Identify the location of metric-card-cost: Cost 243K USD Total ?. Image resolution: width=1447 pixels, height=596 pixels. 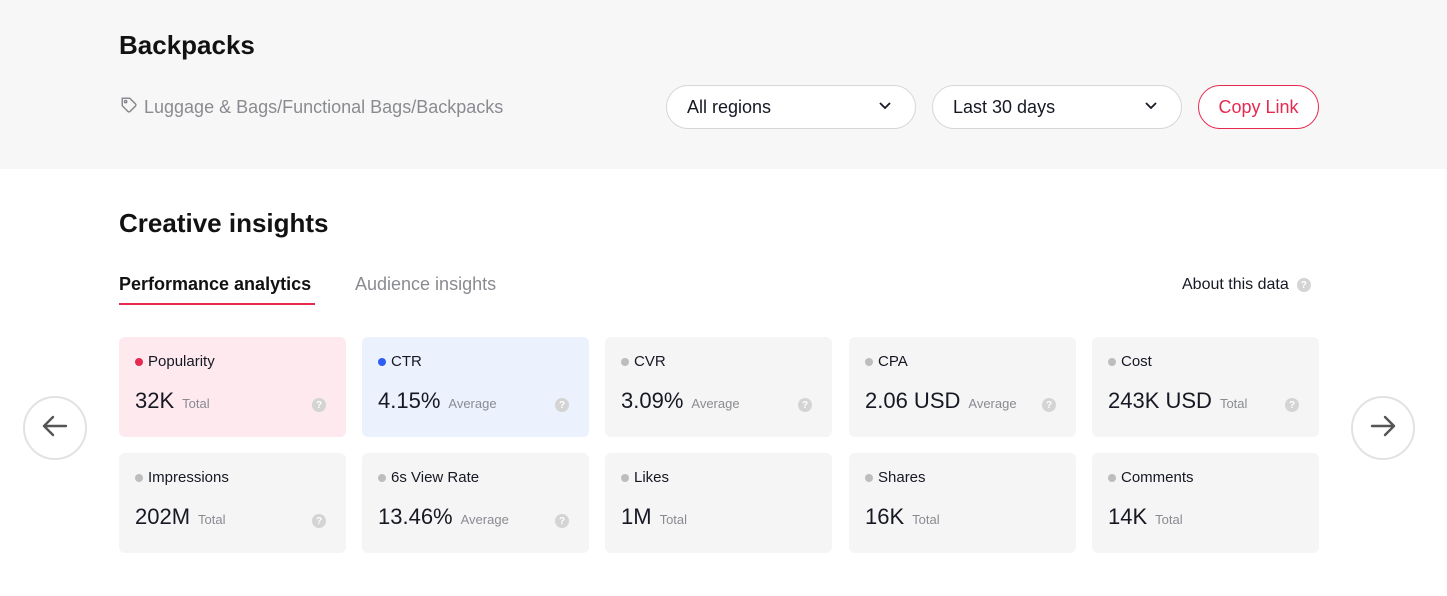
(1205, 387).